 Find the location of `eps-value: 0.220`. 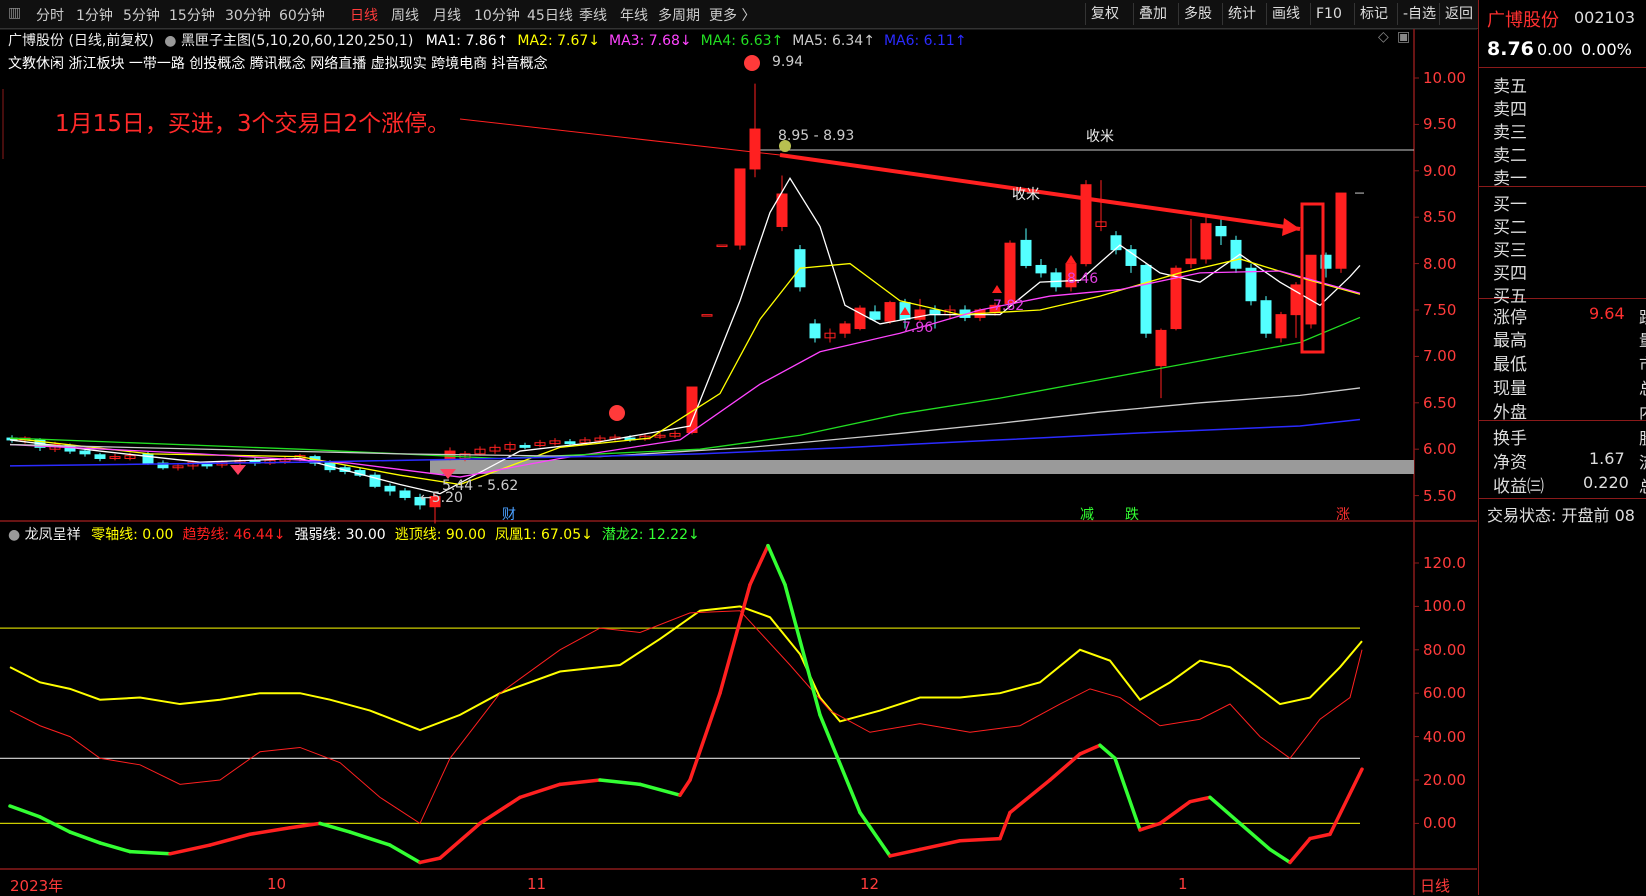

eps-value: 0.220 is located at coordinates (1606, 482).